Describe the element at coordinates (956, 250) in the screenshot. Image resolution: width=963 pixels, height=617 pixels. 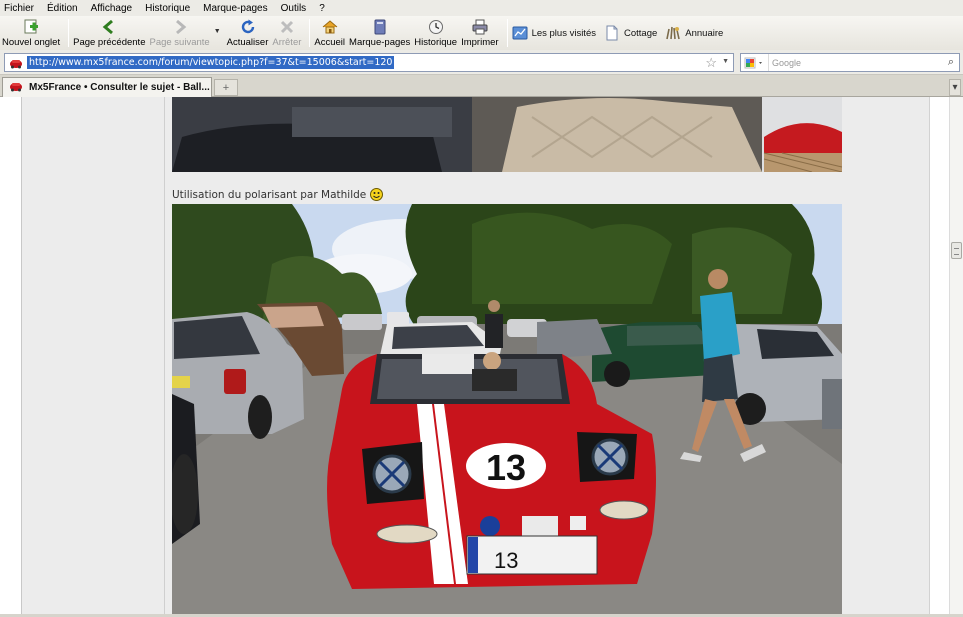
I see `scrollbar-thumb` at that location.